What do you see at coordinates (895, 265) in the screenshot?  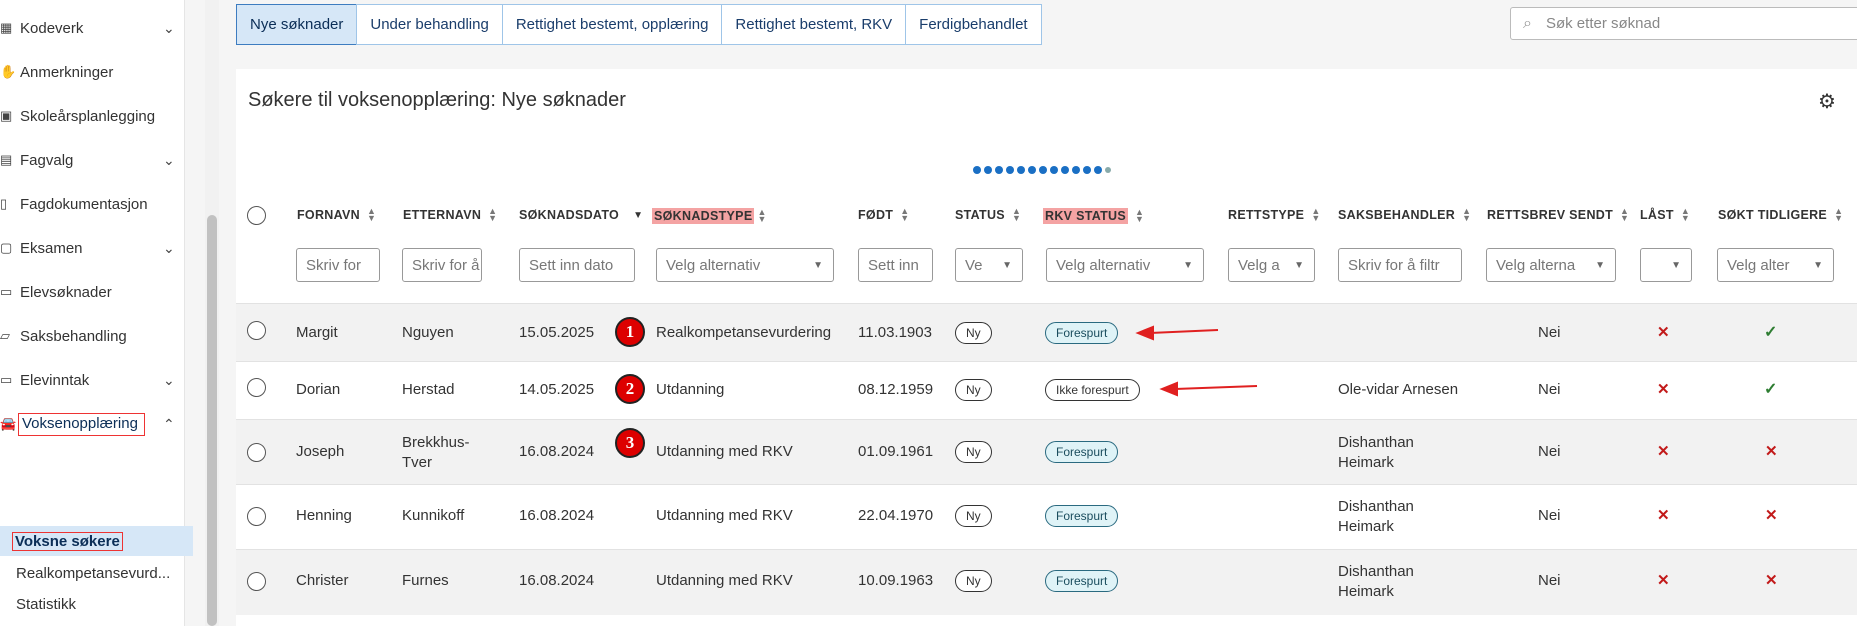 I see `filter-fodt: Sett inn` at bounding box center [895, 265].